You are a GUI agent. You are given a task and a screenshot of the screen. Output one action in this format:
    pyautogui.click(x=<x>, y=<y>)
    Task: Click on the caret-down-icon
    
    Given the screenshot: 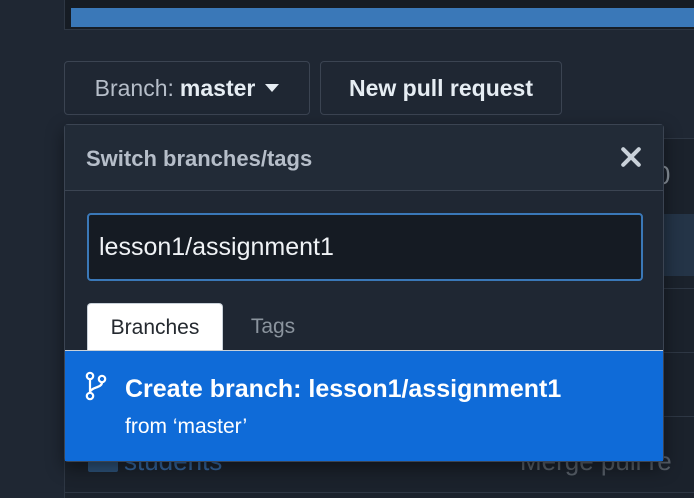 What is the action you would take?
    pyautogui.click(x=272, y=88)
    